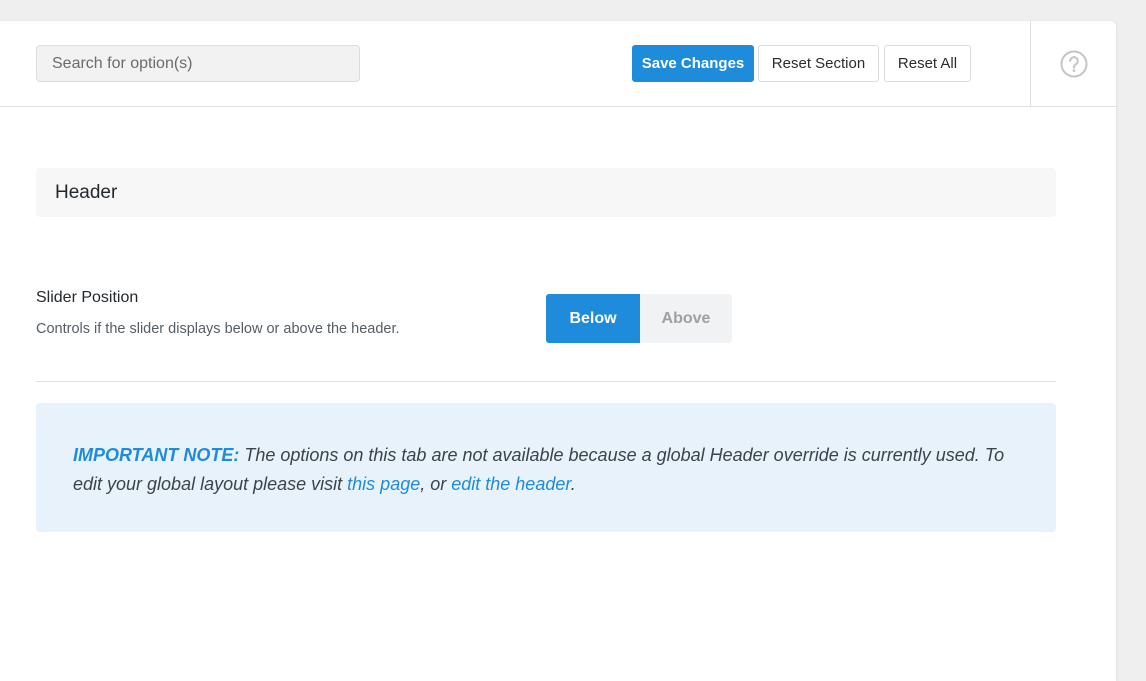 The width and height of the screenshot is (1146, 681). What do you see at coordinates (436, 484) in the screenshot?
I see `notice-text-2: , or` at bounding box center [436, 484].